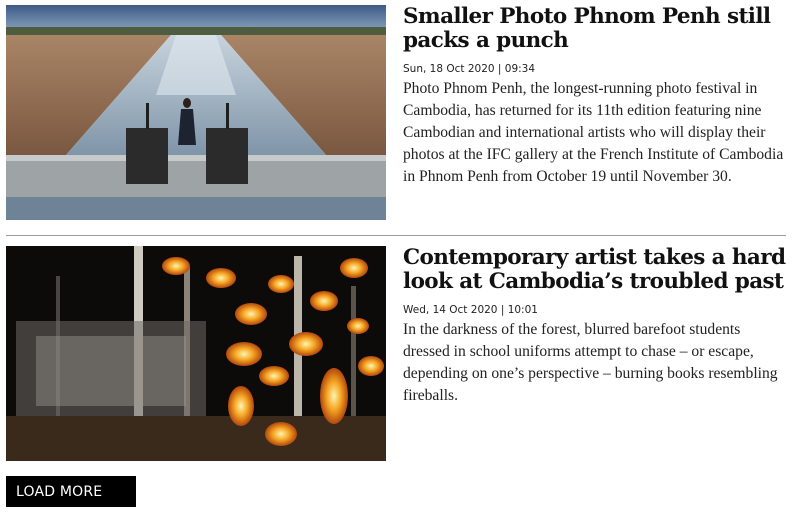 This screenshot has height=525, width=797. What do you see at coordinates (396, 235) in the screenshot?
I see `article-divider` at bounding box center [396, 235].